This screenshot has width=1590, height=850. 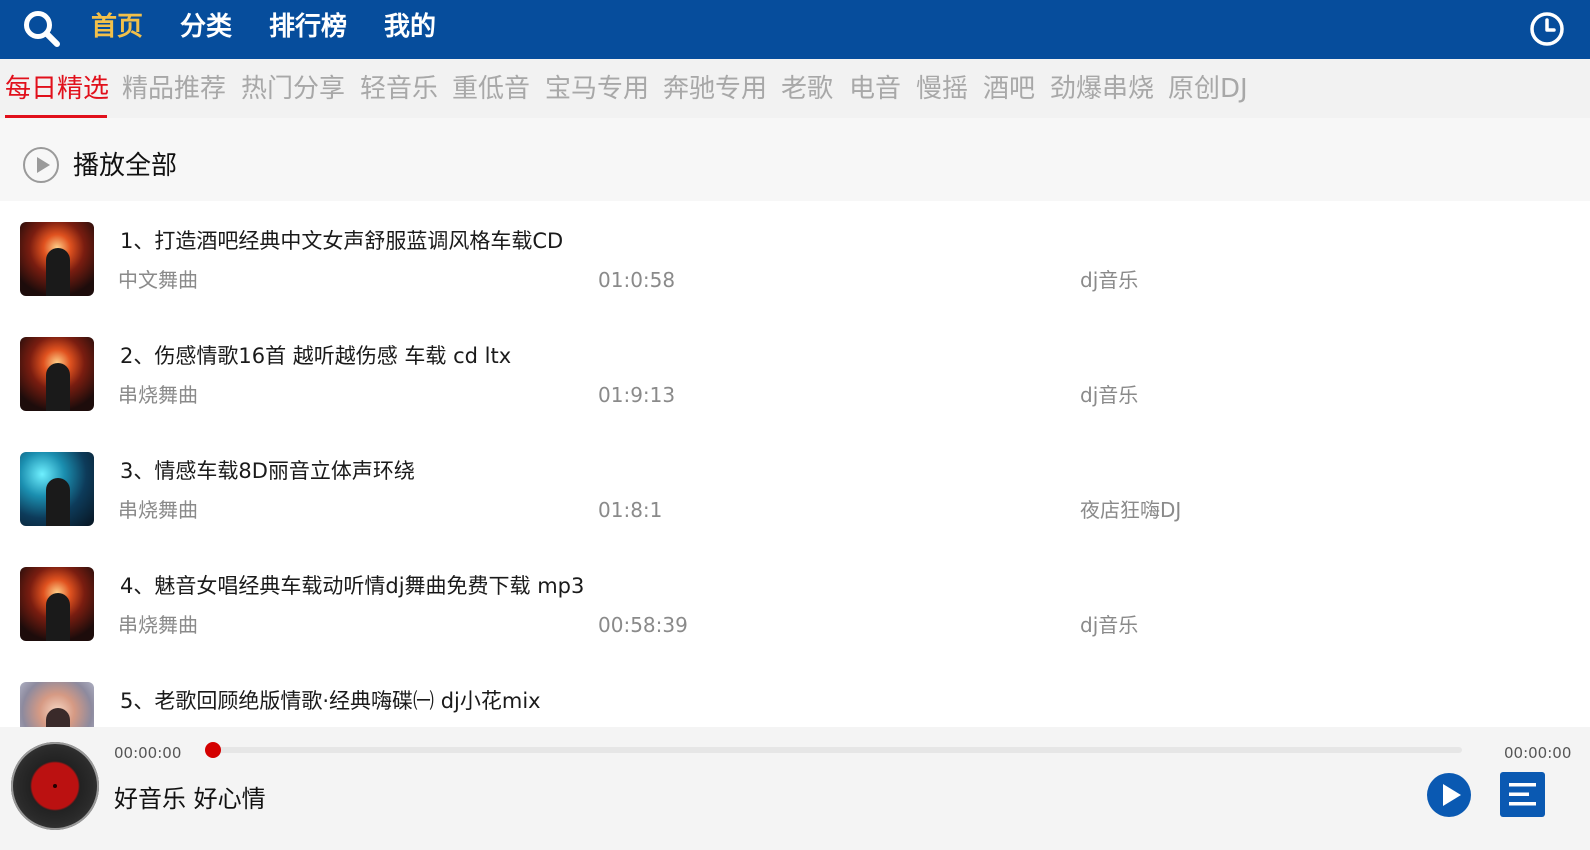 I want to click on play-icon, so click(x=1449, y=795).